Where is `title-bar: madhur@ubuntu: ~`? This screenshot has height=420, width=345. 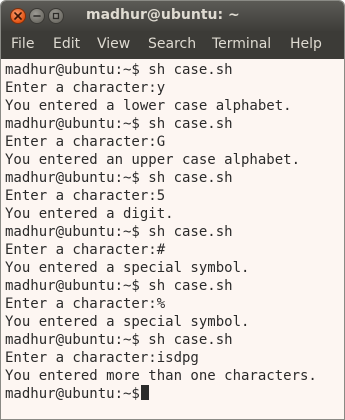 title-bar: madhur@ubuntu: ~ is located at coordinates (172, 16).